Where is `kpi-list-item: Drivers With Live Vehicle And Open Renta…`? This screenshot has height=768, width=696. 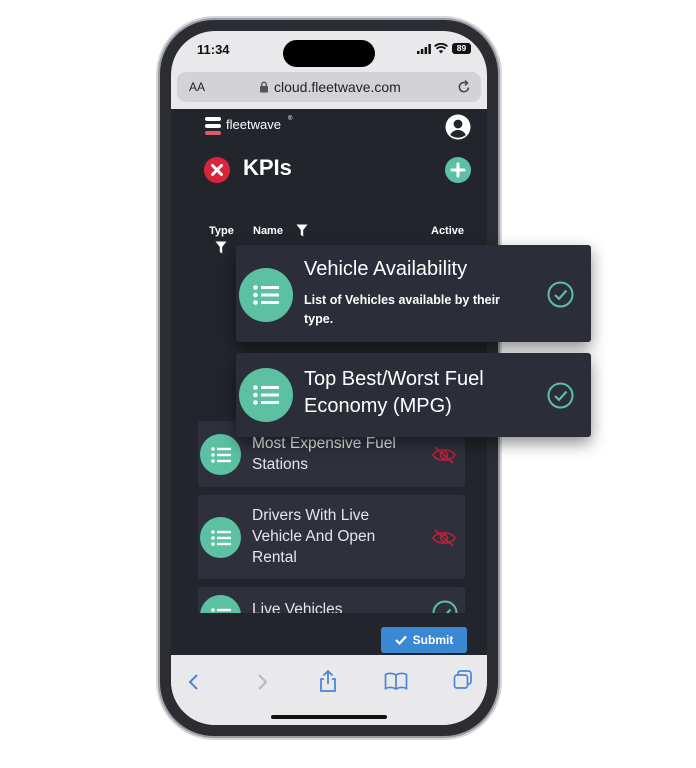
kpi-list-item: Drivers With Live Vehicle And Open Renta… is located at coordinates (331, 537).